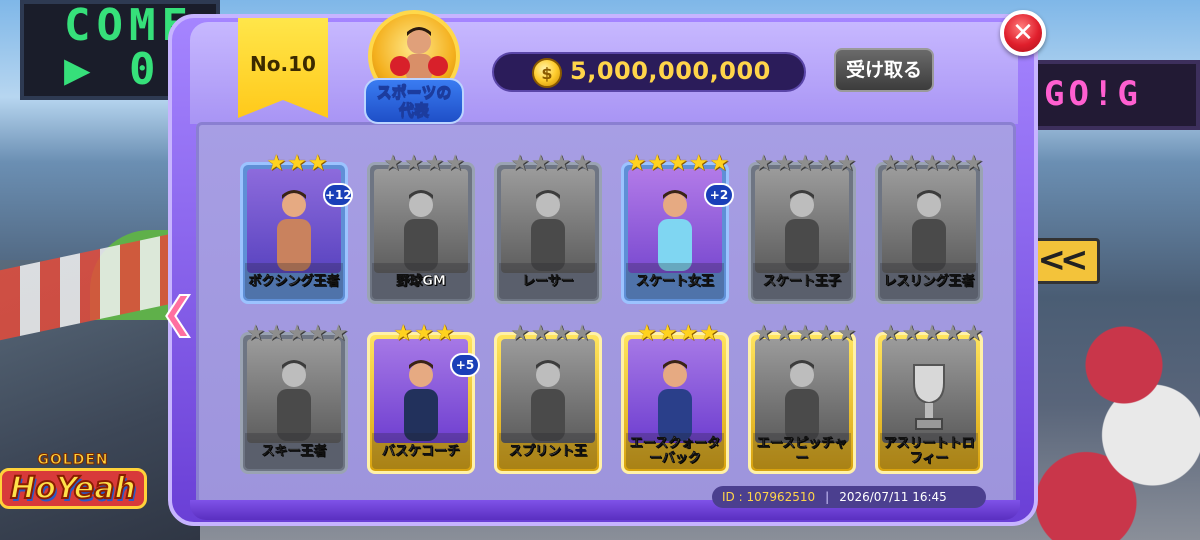 This screenshot has height=540, width=1200. I want to click on category-badge: スポーツの 代表, so click(414, 67).